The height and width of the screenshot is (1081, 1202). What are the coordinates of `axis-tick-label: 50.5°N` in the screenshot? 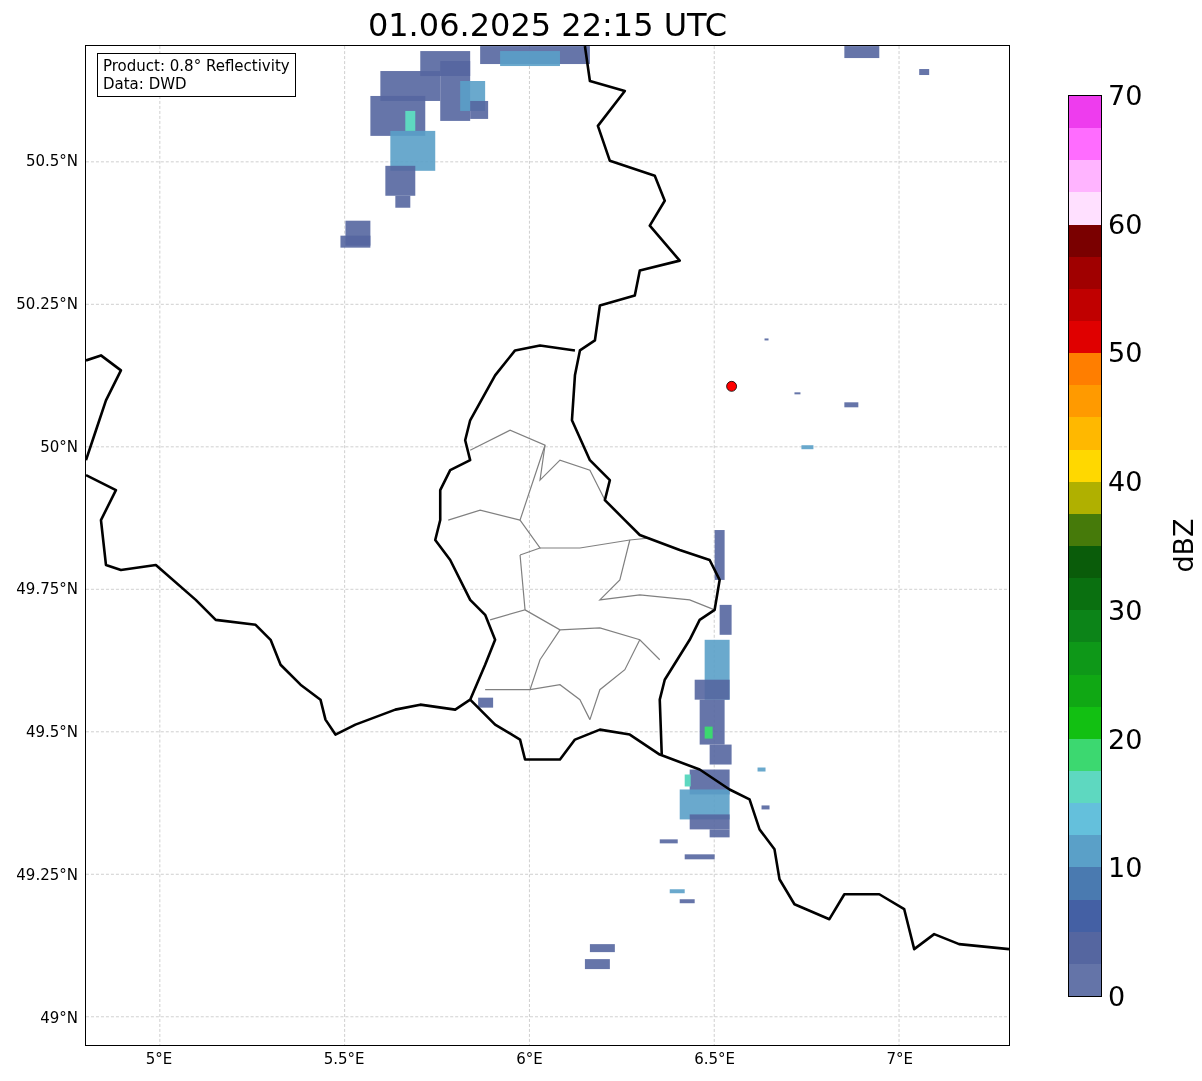 It's located at (51, 161).